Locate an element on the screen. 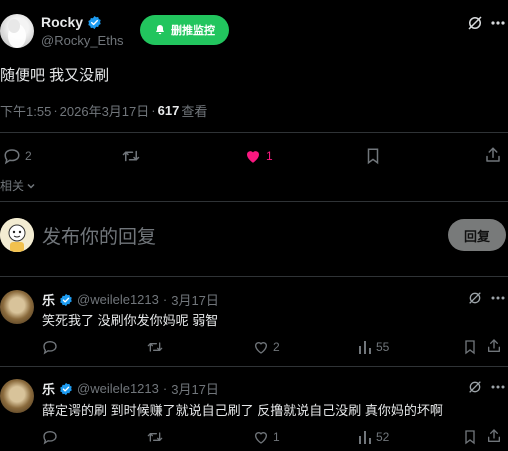  related-toggle: 相关 is located at coordinates (18, 185).